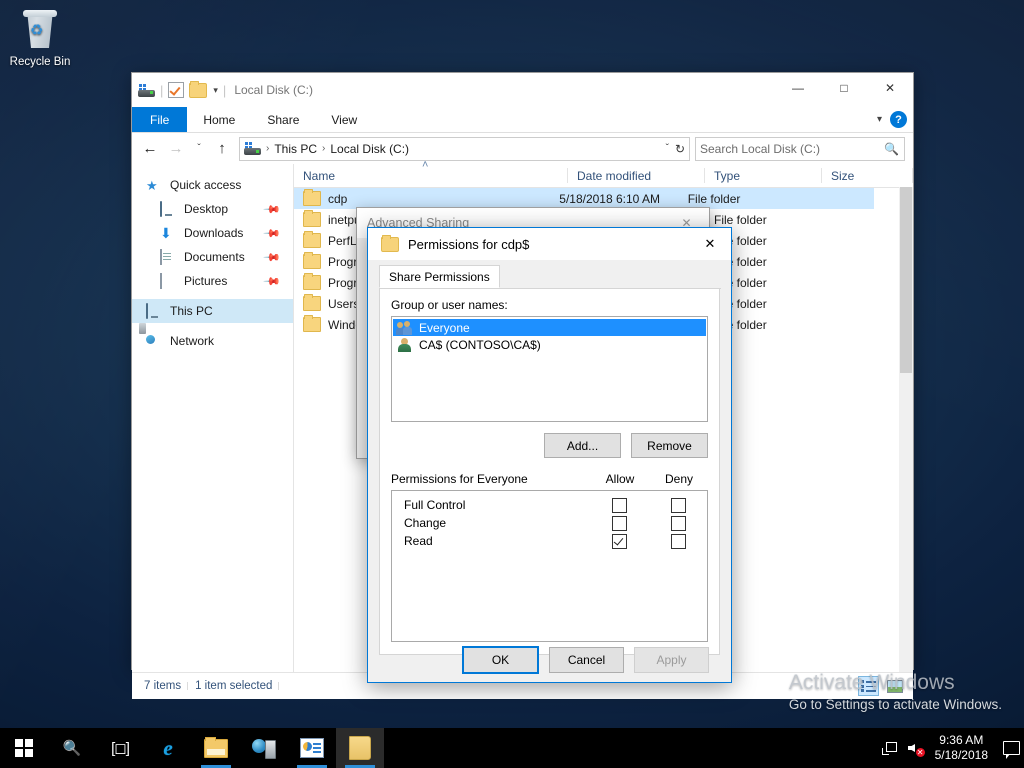  Describe the element at coordinates (586, 660) in the screenshot. I see `cancel-button: Cancel` at that location.